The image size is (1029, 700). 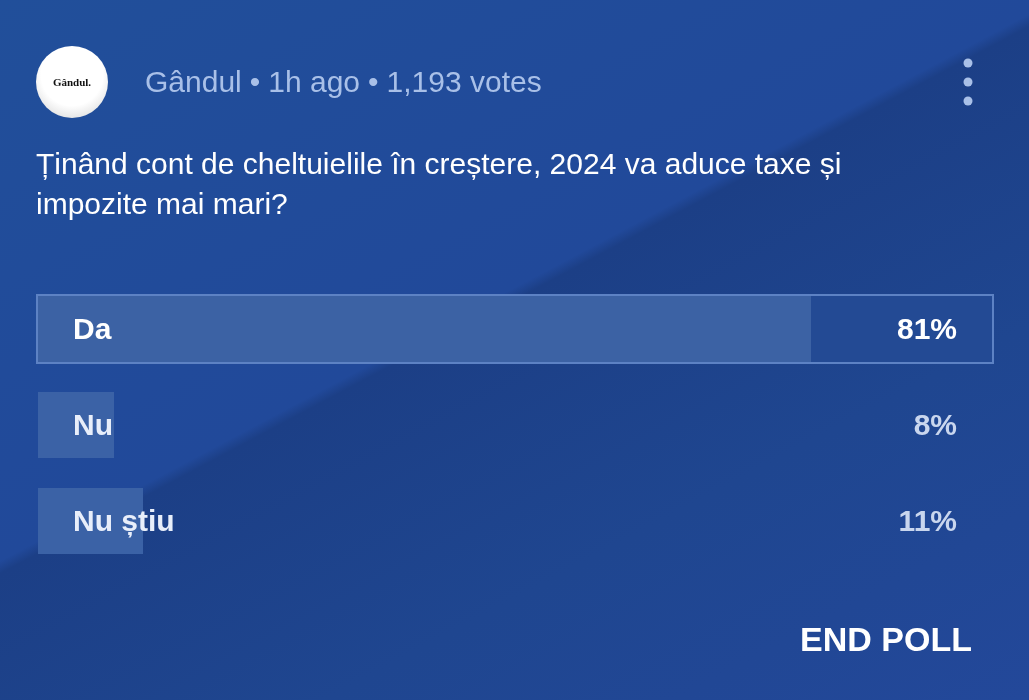 I want to click on option-label: Nu, so click(x=93, y=425).